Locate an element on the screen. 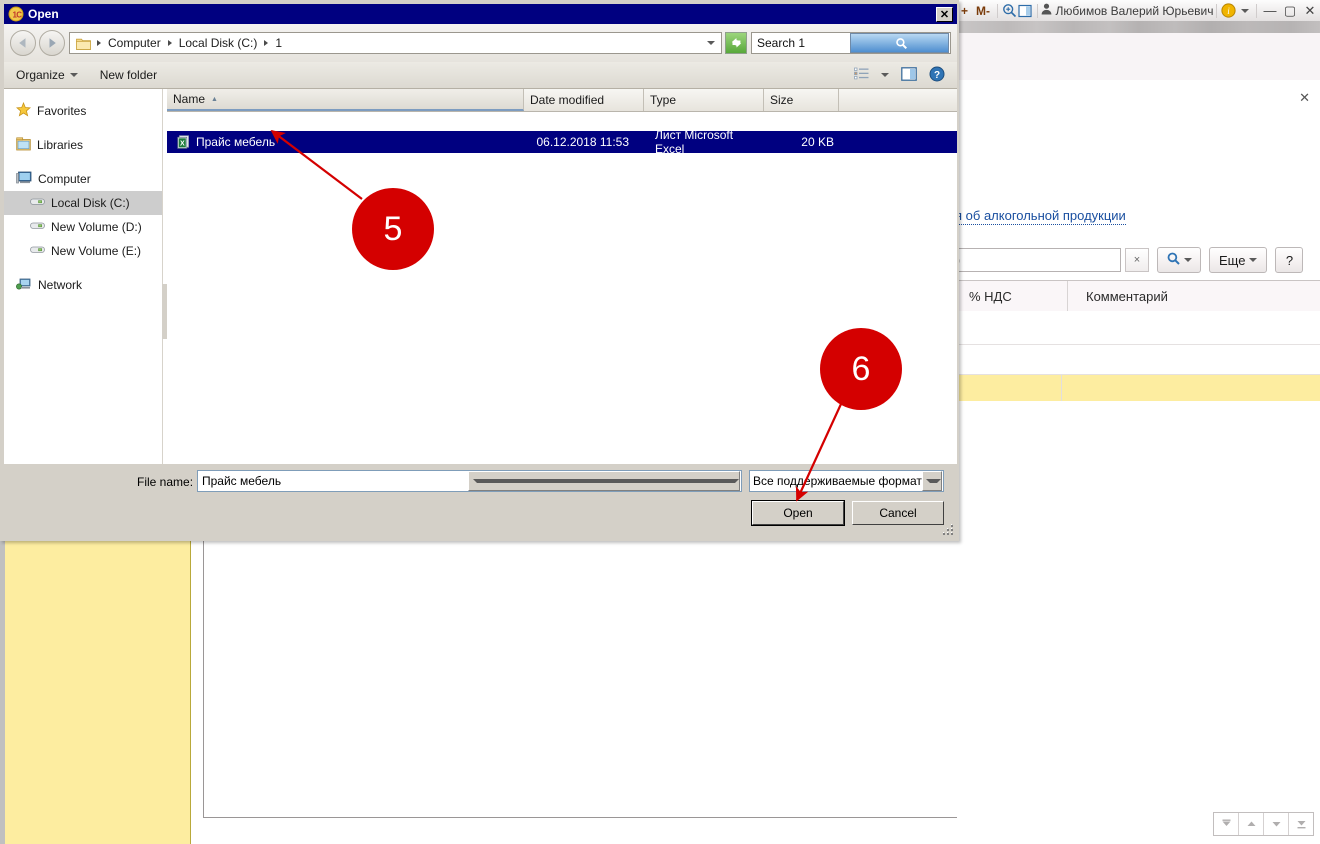 Image resolution: width=1320 pixels, height=844 pixels. zoom-in-icon is located at coordinates (1009, 11).